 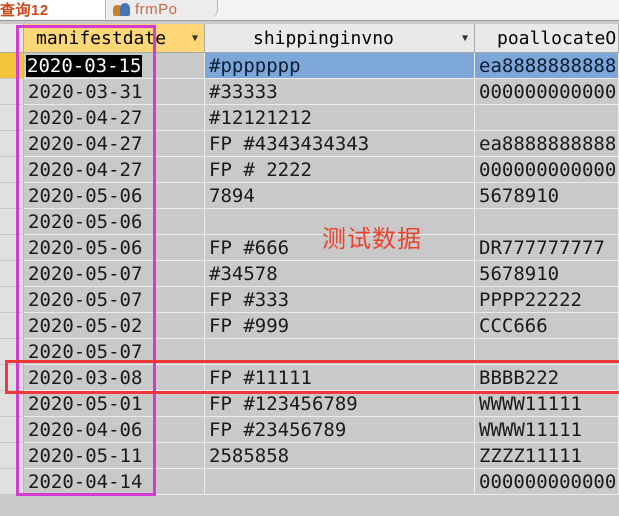 I want to click on column-header-poallocate: poallocateO, so click(x=547, y=38).